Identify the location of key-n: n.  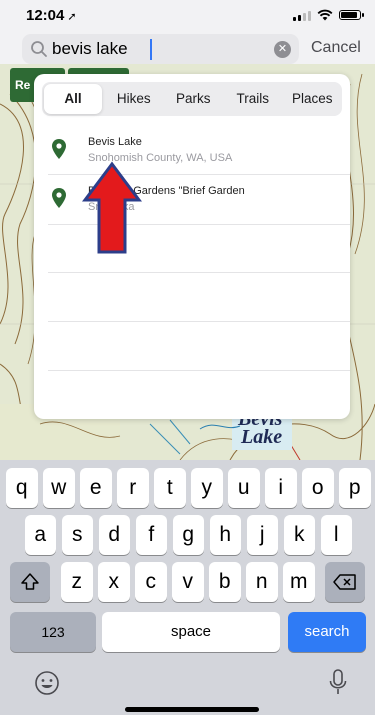
(262, 582).